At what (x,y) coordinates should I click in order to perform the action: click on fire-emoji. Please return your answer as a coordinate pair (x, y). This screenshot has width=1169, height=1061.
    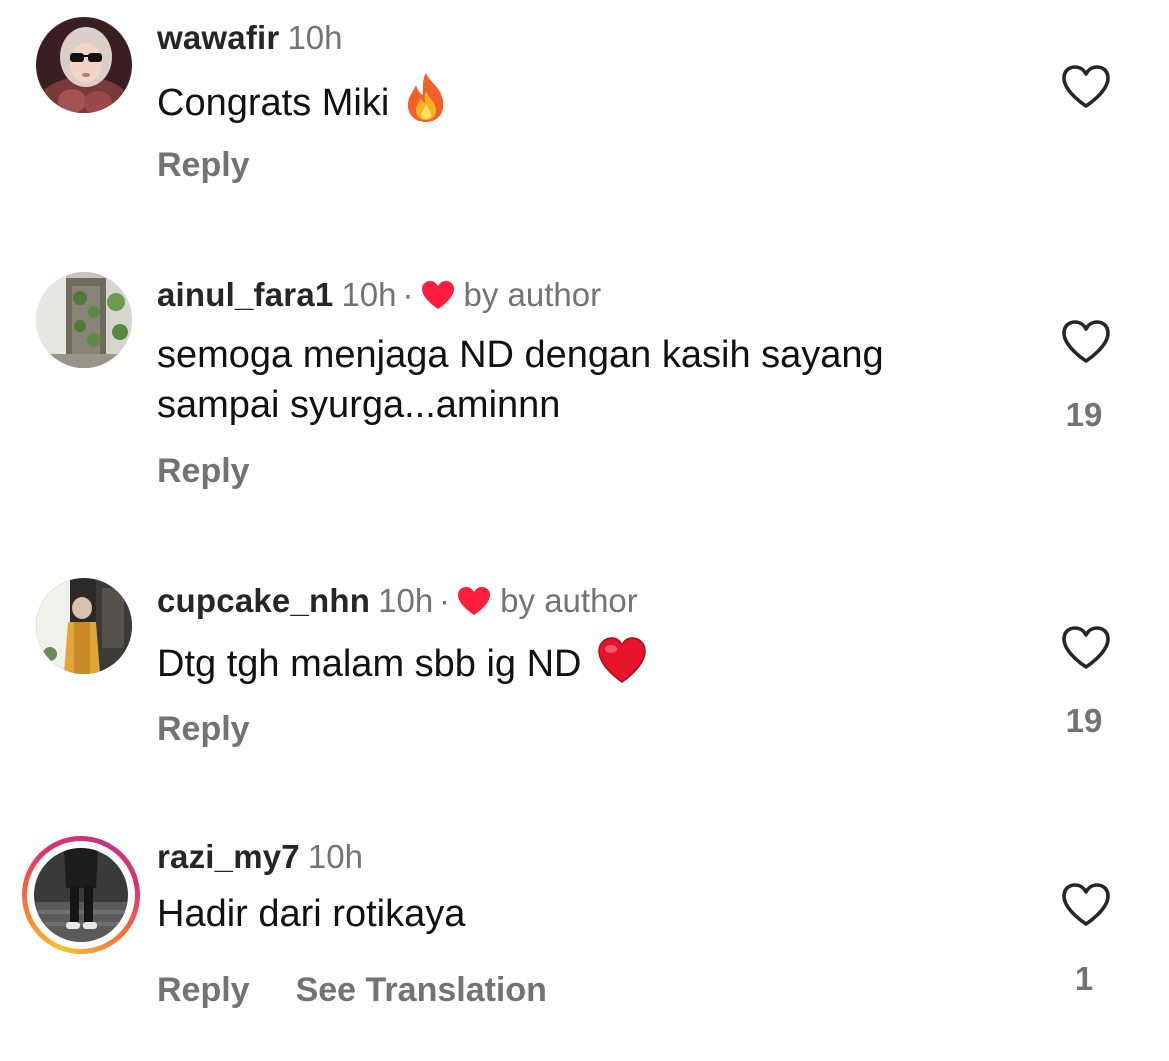
    Looking at the image, I should click on (426, 103).